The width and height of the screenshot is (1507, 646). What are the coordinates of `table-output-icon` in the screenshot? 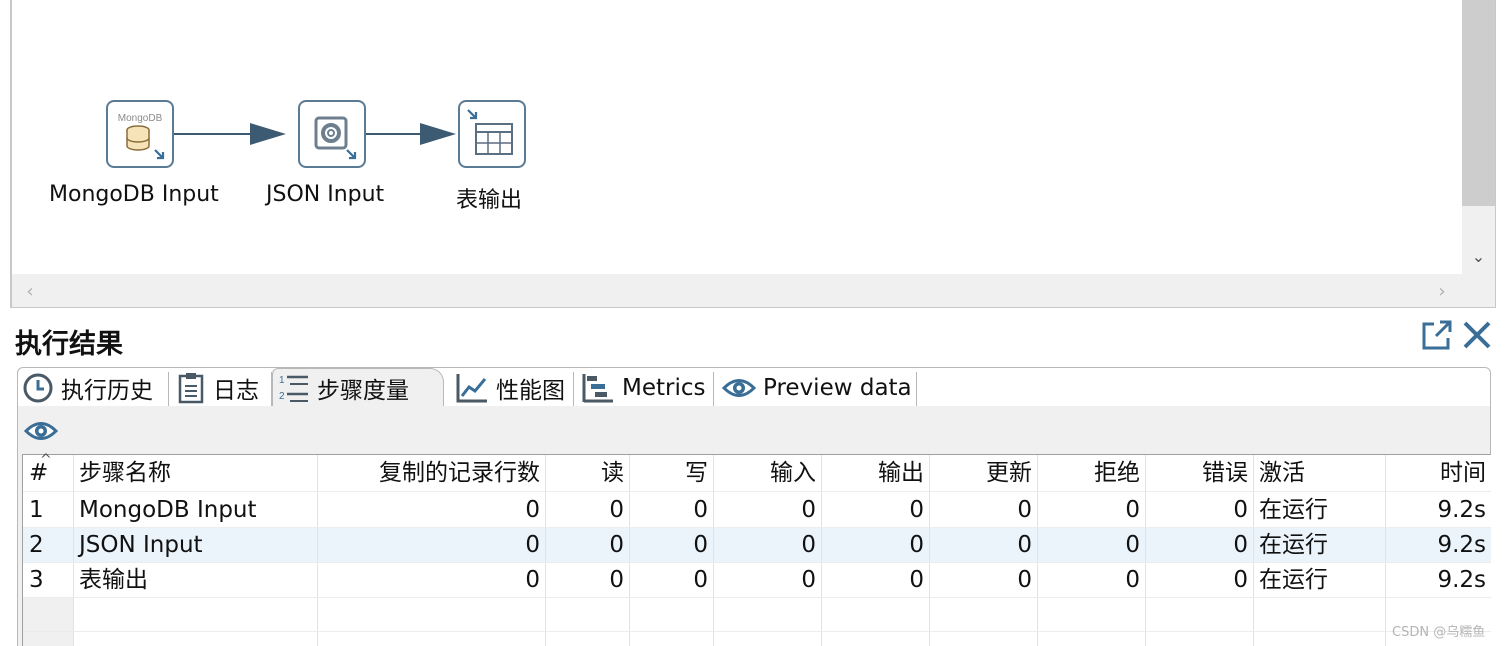 It's located at (490, 132).